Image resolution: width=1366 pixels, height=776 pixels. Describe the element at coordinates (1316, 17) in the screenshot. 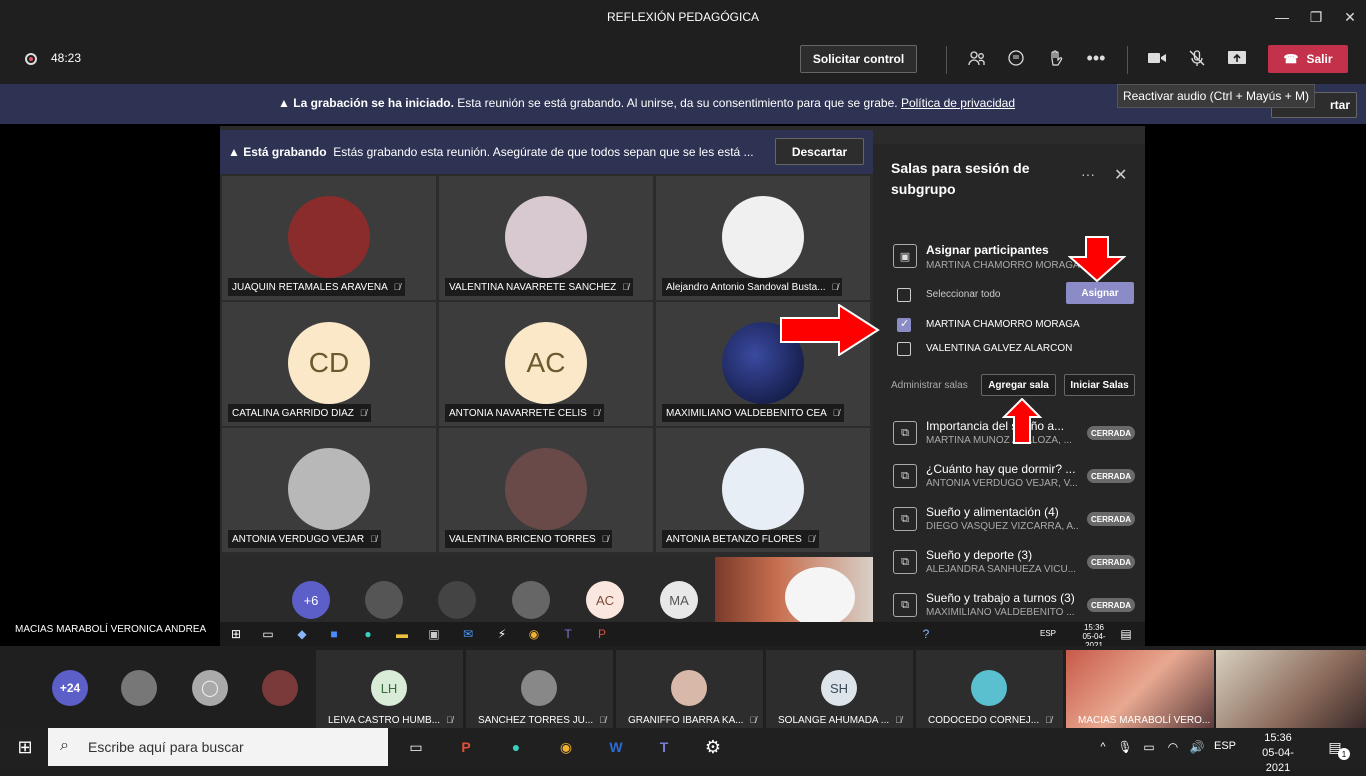

I see `maximize-icon: ❐` at that location.